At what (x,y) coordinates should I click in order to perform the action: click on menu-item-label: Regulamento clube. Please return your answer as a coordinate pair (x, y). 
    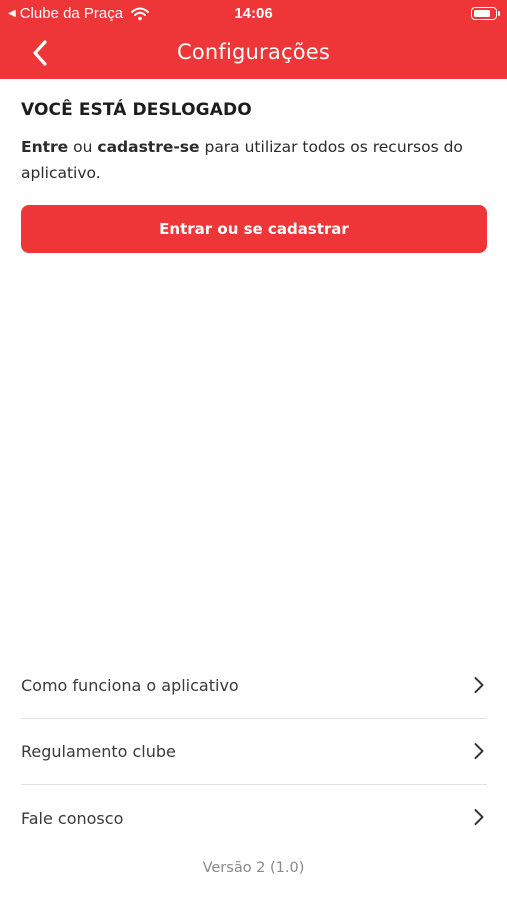
    Looking at the image, I should click on (98, 751).